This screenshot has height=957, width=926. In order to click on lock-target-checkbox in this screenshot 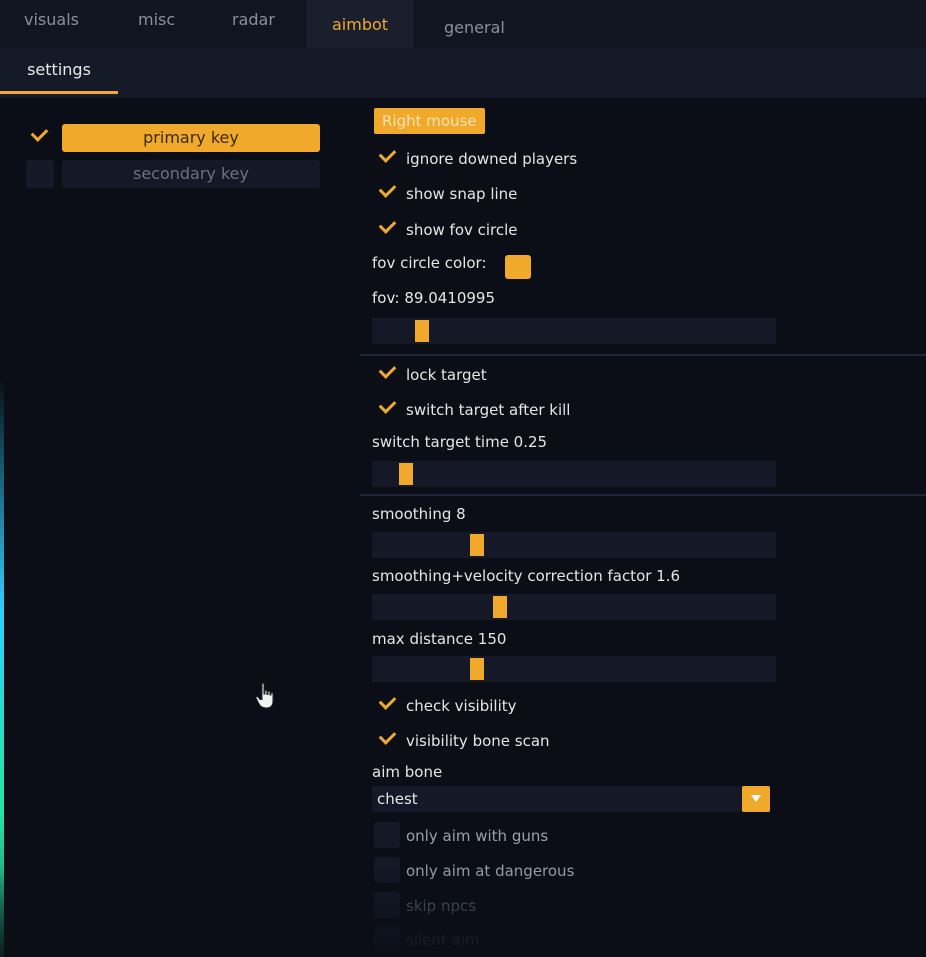, I will do `click(387, 374)`.